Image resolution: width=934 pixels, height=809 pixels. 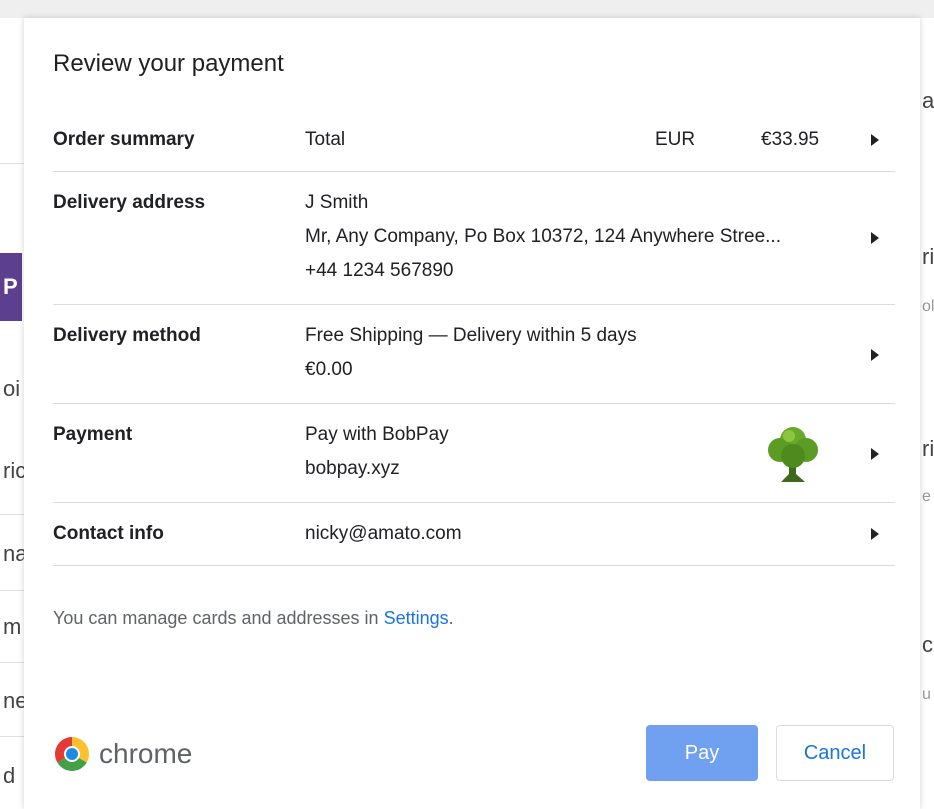 I want to click on background-text-fragment: e, so click(x=926, y=496).